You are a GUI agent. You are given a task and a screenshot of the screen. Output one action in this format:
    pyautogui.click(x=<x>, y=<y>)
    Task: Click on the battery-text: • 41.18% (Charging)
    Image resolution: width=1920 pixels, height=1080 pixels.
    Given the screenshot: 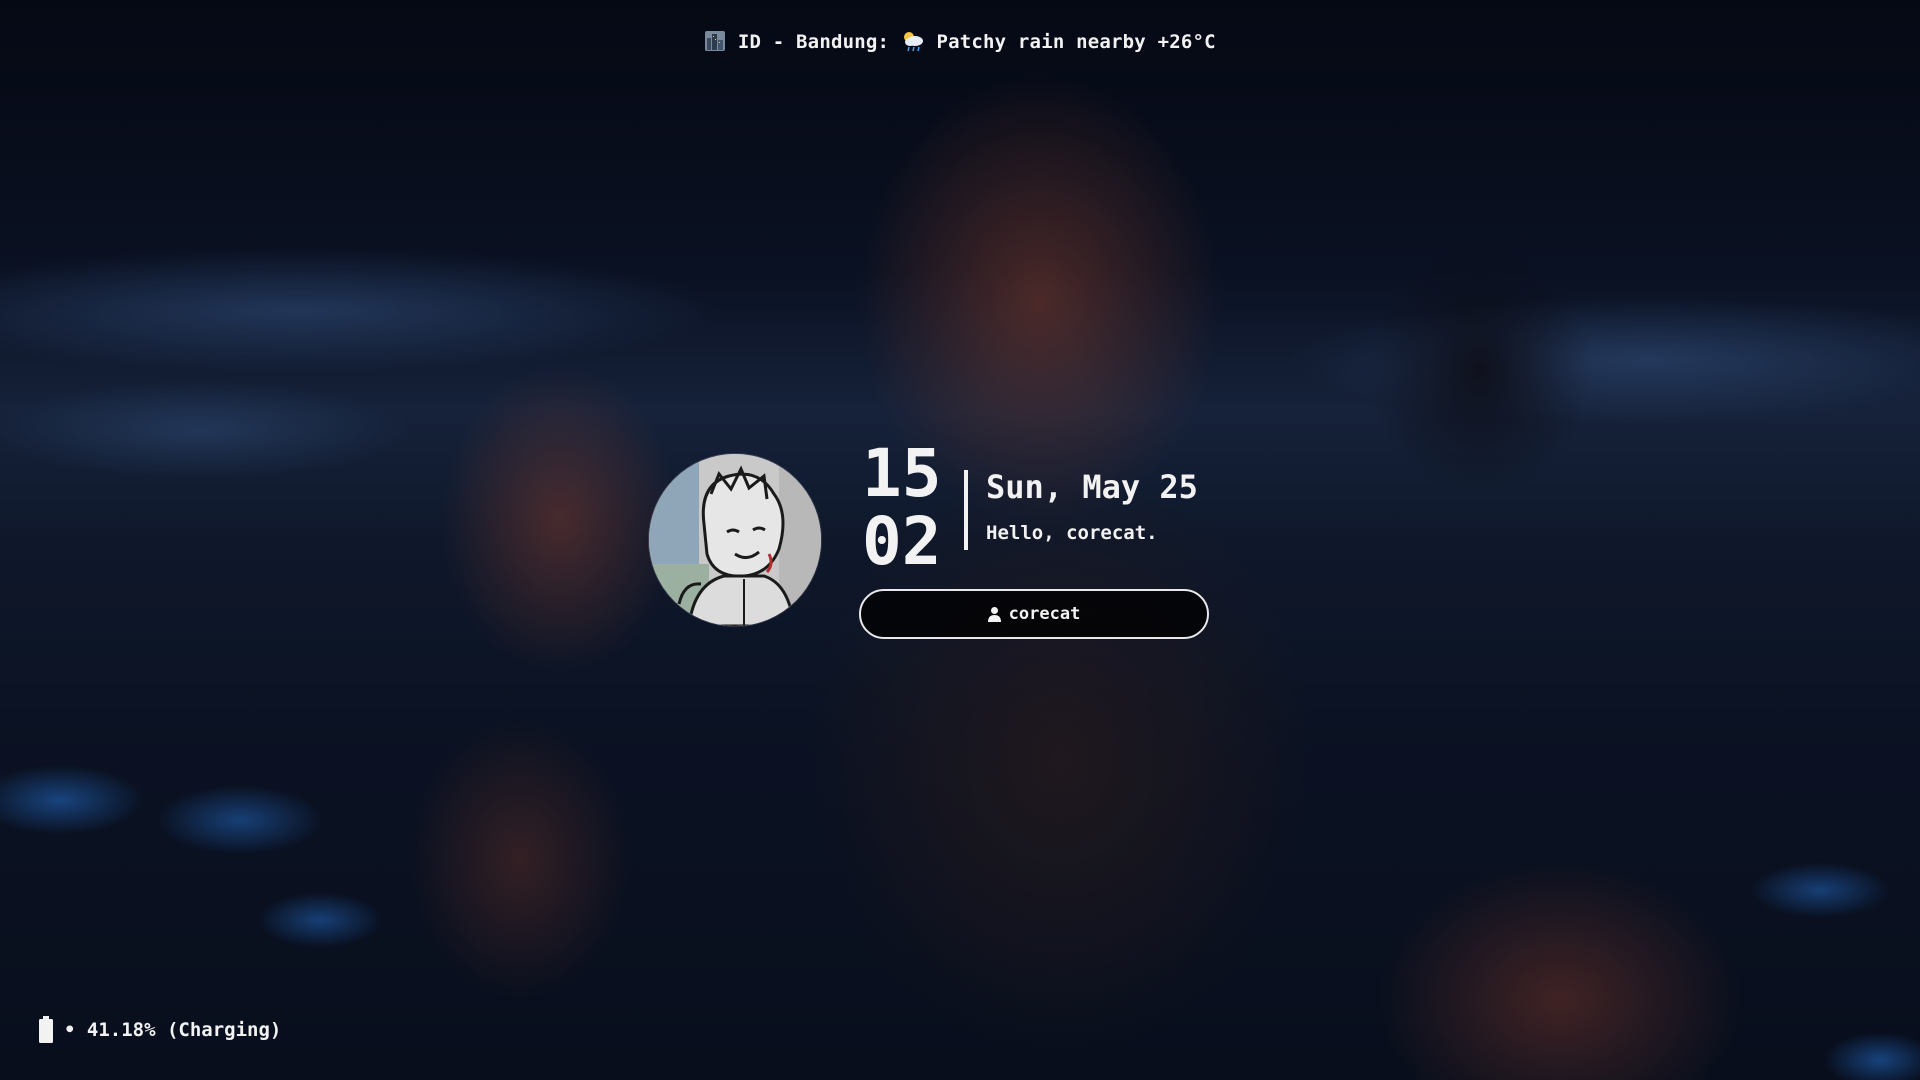 What is the action you would take?
    pyautogui.click(x=173, y=1030)
    